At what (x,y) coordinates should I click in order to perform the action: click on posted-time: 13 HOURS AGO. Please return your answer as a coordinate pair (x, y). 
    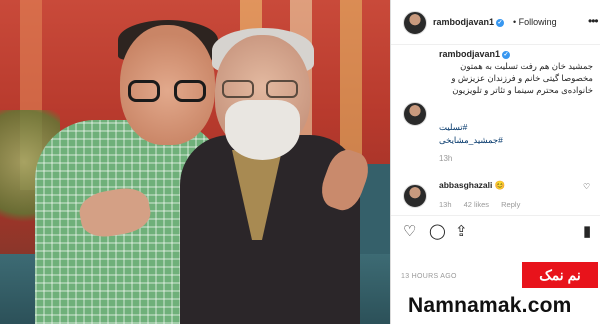
    Looking at the image, I should click on (429, 276).